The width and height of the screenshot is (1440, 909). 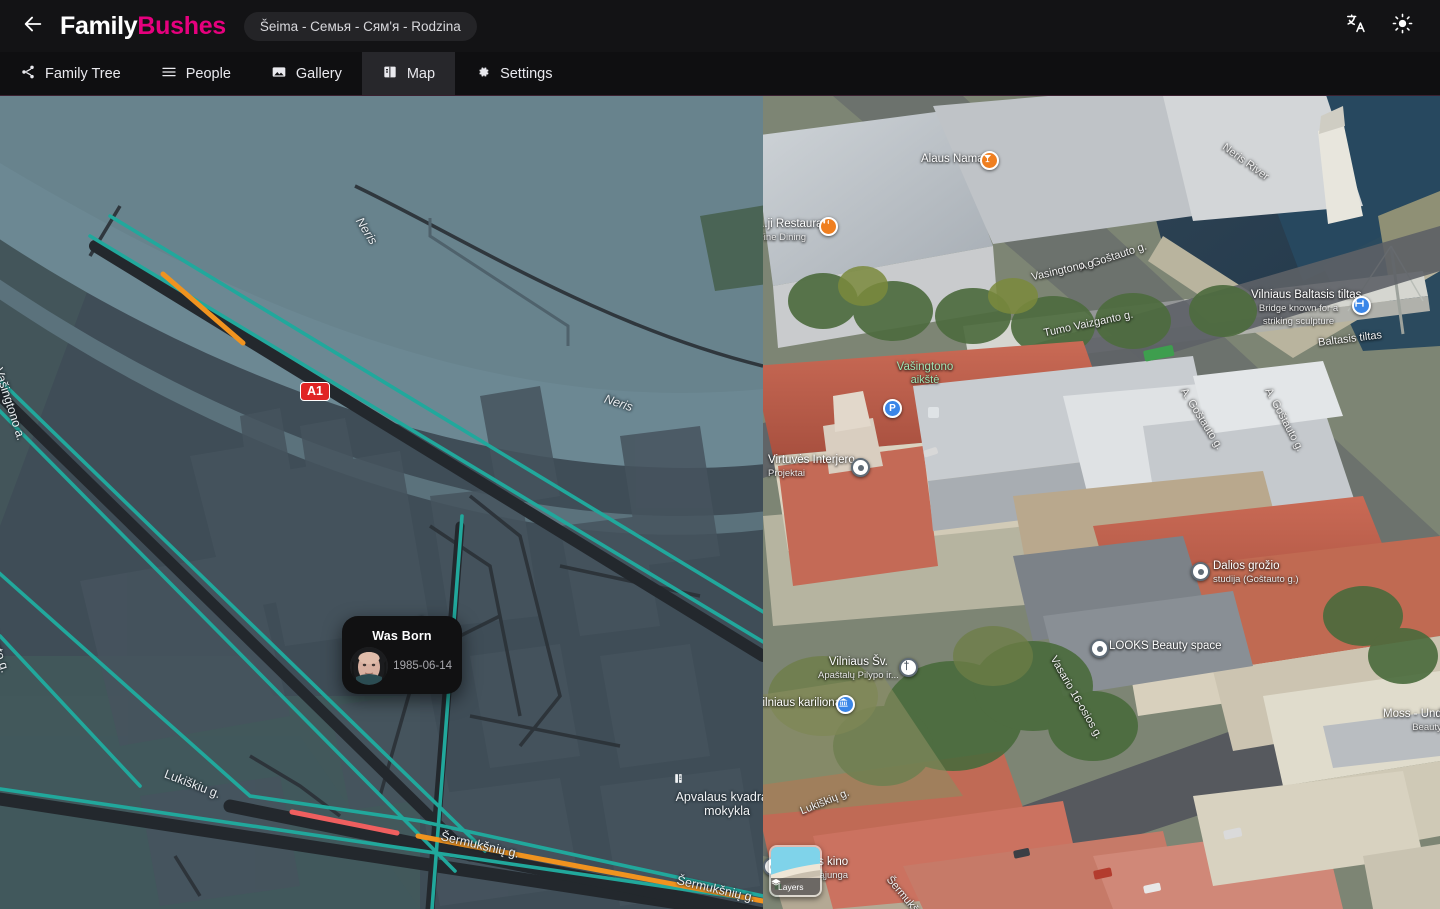 I want to click on popup-date: 1985-06-14, so click(x=422, y=666).